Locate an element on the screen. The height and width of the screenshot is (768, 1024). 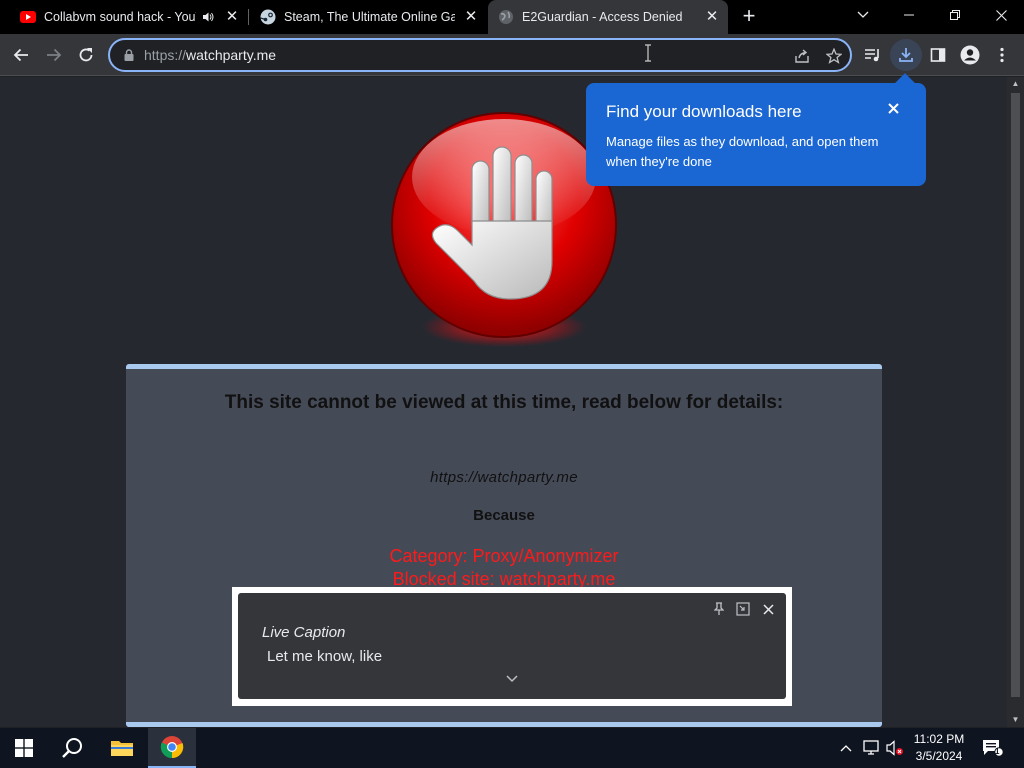
restore-button is located at coordinates (955, 15).